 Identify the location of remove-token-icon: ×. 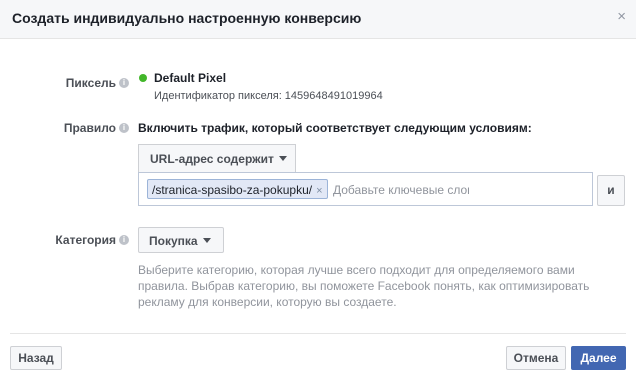
(319, 191).